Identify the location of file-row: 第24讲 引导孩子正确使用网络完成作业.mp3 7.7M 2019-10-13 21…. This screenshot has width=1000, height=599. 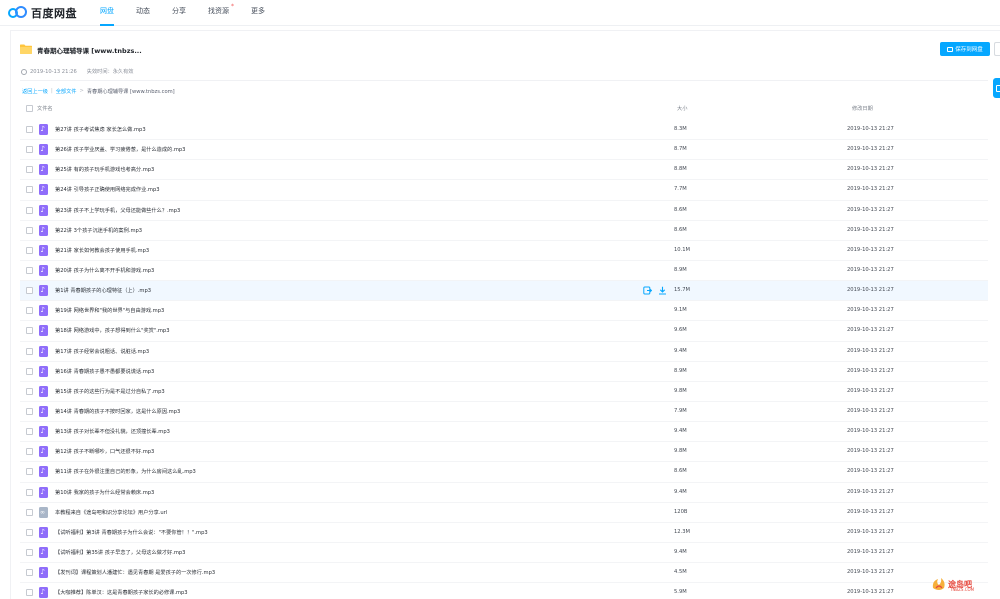
(504, 190).